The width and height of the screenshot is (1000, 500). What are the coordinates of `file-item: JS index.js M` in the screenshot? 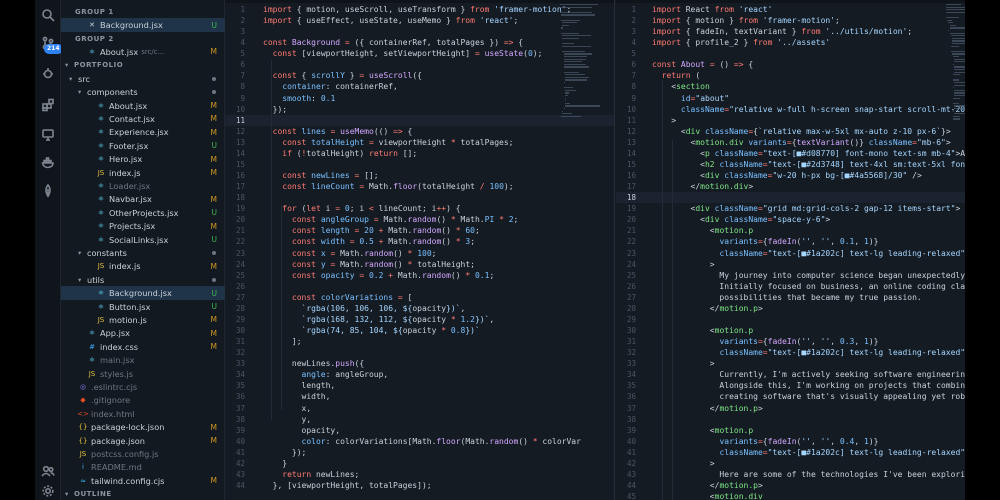 It's located at (143, 267).